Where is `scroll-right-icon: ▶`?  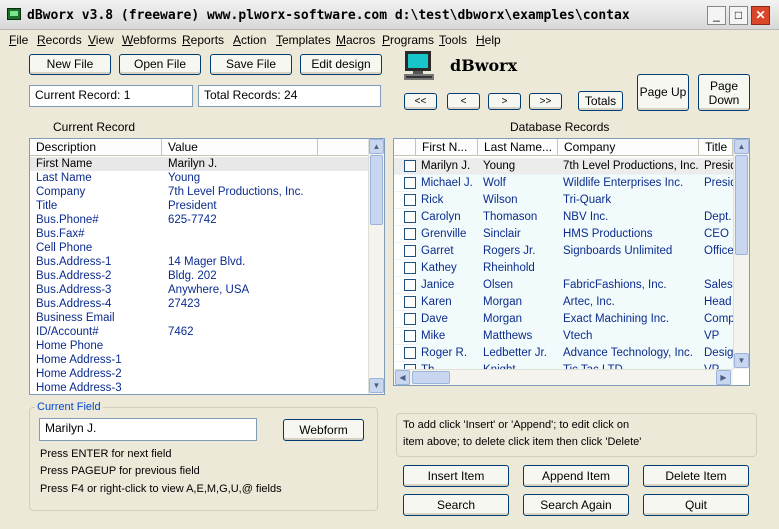
scroll-right-icon: ▶ is located at coordinates (723, 377).